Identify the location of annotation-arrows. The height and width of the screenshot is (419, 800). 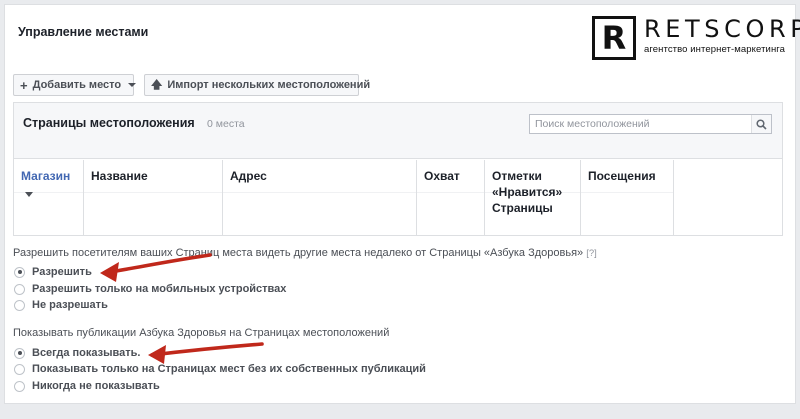
(182, 308).